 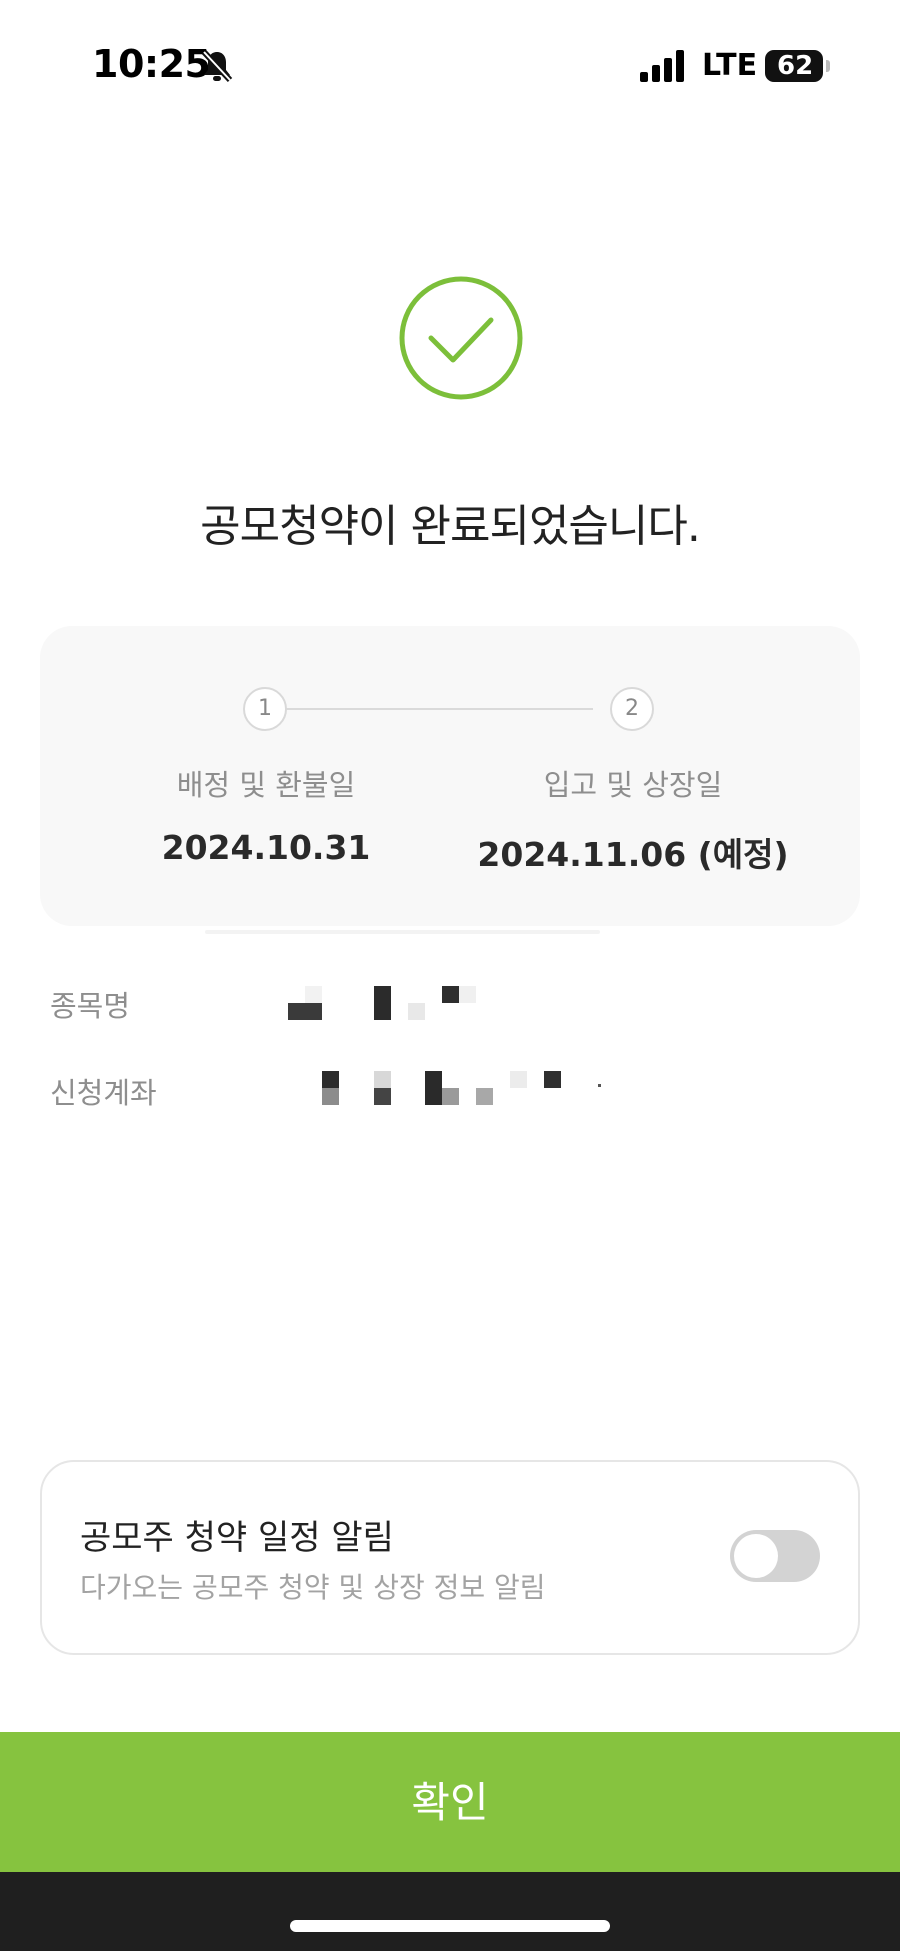 I want to click on step-1-label: 배정 및 환불일, so click(x=266, y=785).